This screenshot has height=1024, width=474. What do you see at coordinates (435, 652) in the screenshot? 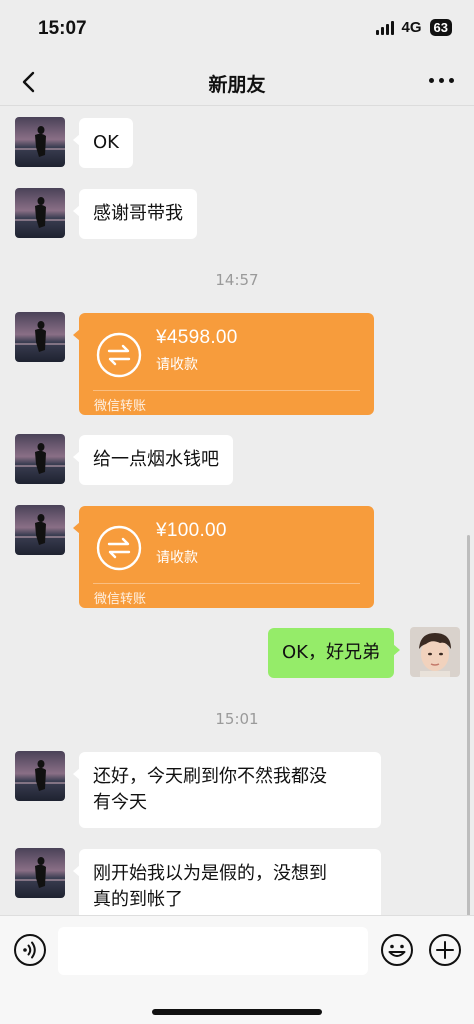
I see `self-avatar` at bounding box center [435, 652].